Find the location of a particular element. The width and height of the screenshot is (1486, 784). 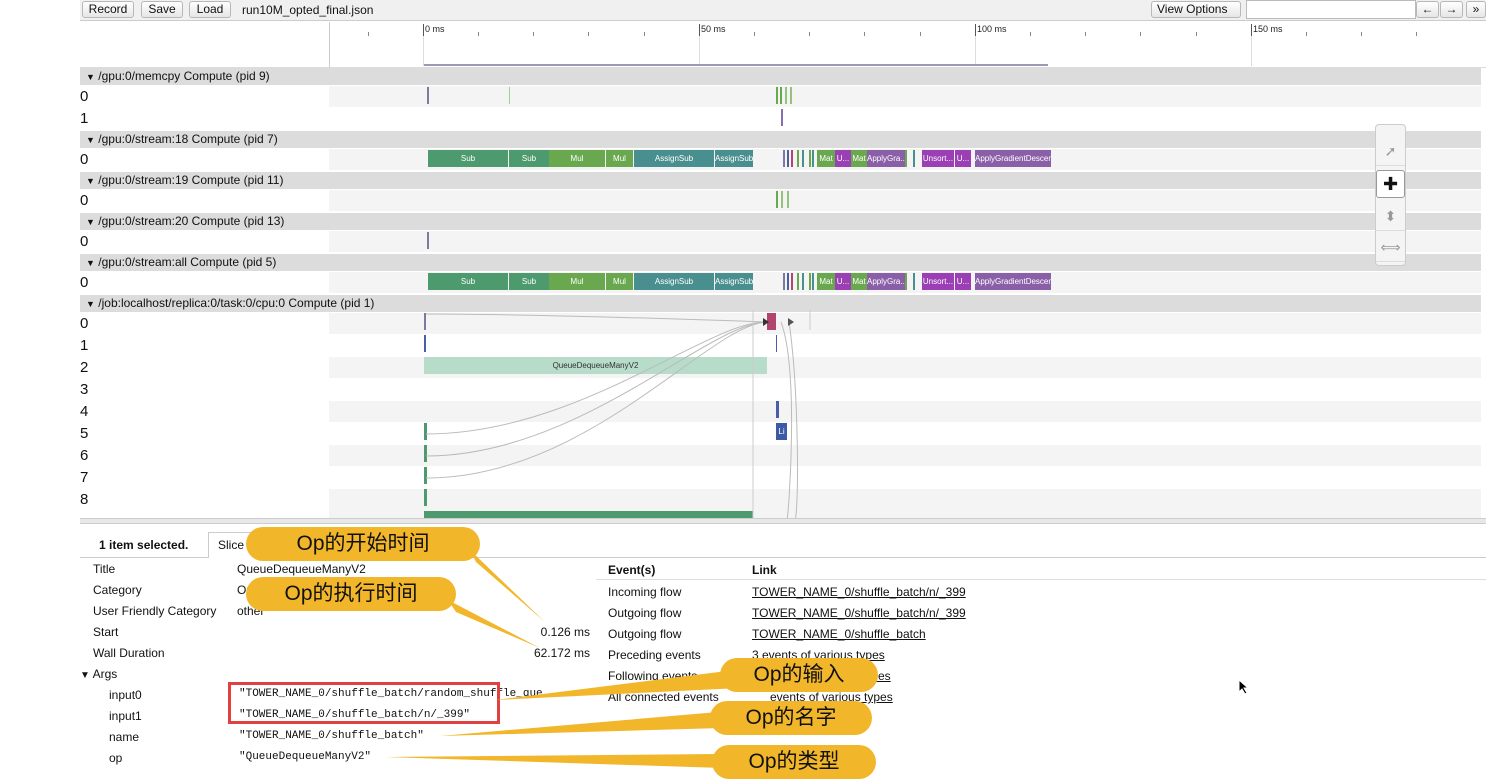

callout-op-duration: Op的执行时间 is located at coordinates (351, 594).